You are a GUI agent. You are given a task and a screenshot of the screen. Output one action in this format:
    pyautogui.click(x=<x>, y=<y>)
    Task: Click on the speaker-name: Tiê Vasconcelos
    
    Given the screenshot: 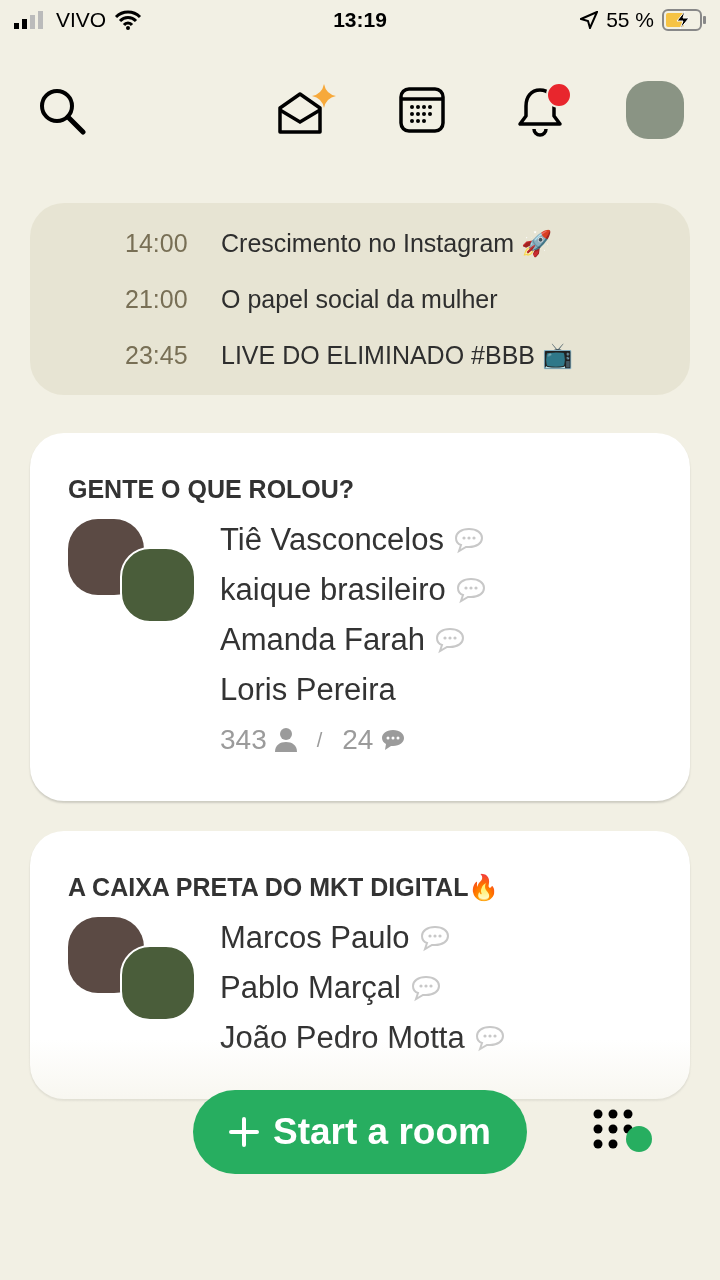 What is the action you would take?
    pyautogui.click(x=332, y=539)
    